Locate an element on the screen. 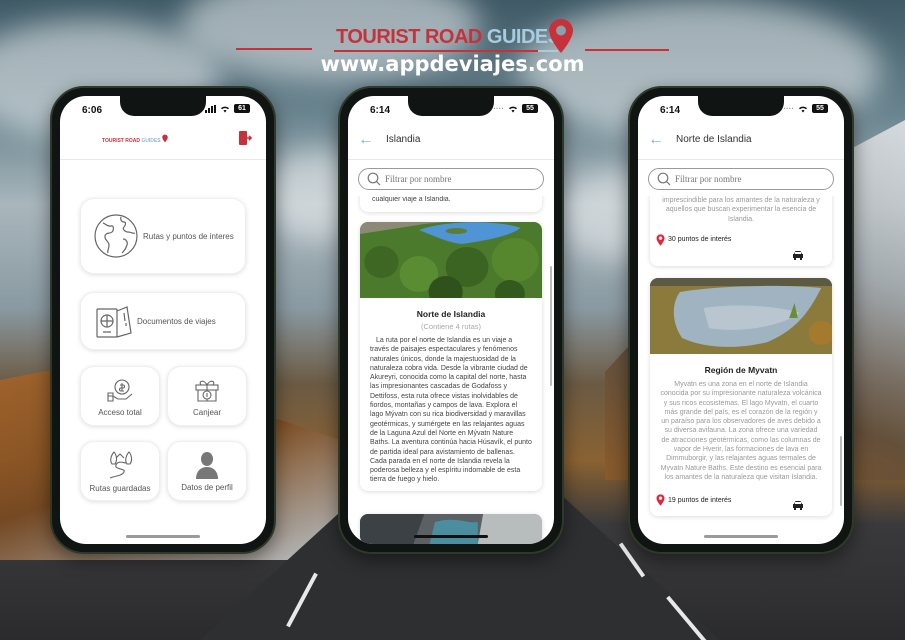 This screenshot has width=905, height=640. brand-title: TOURIST ROAD GUIDES is located at coordinates (448, 37).